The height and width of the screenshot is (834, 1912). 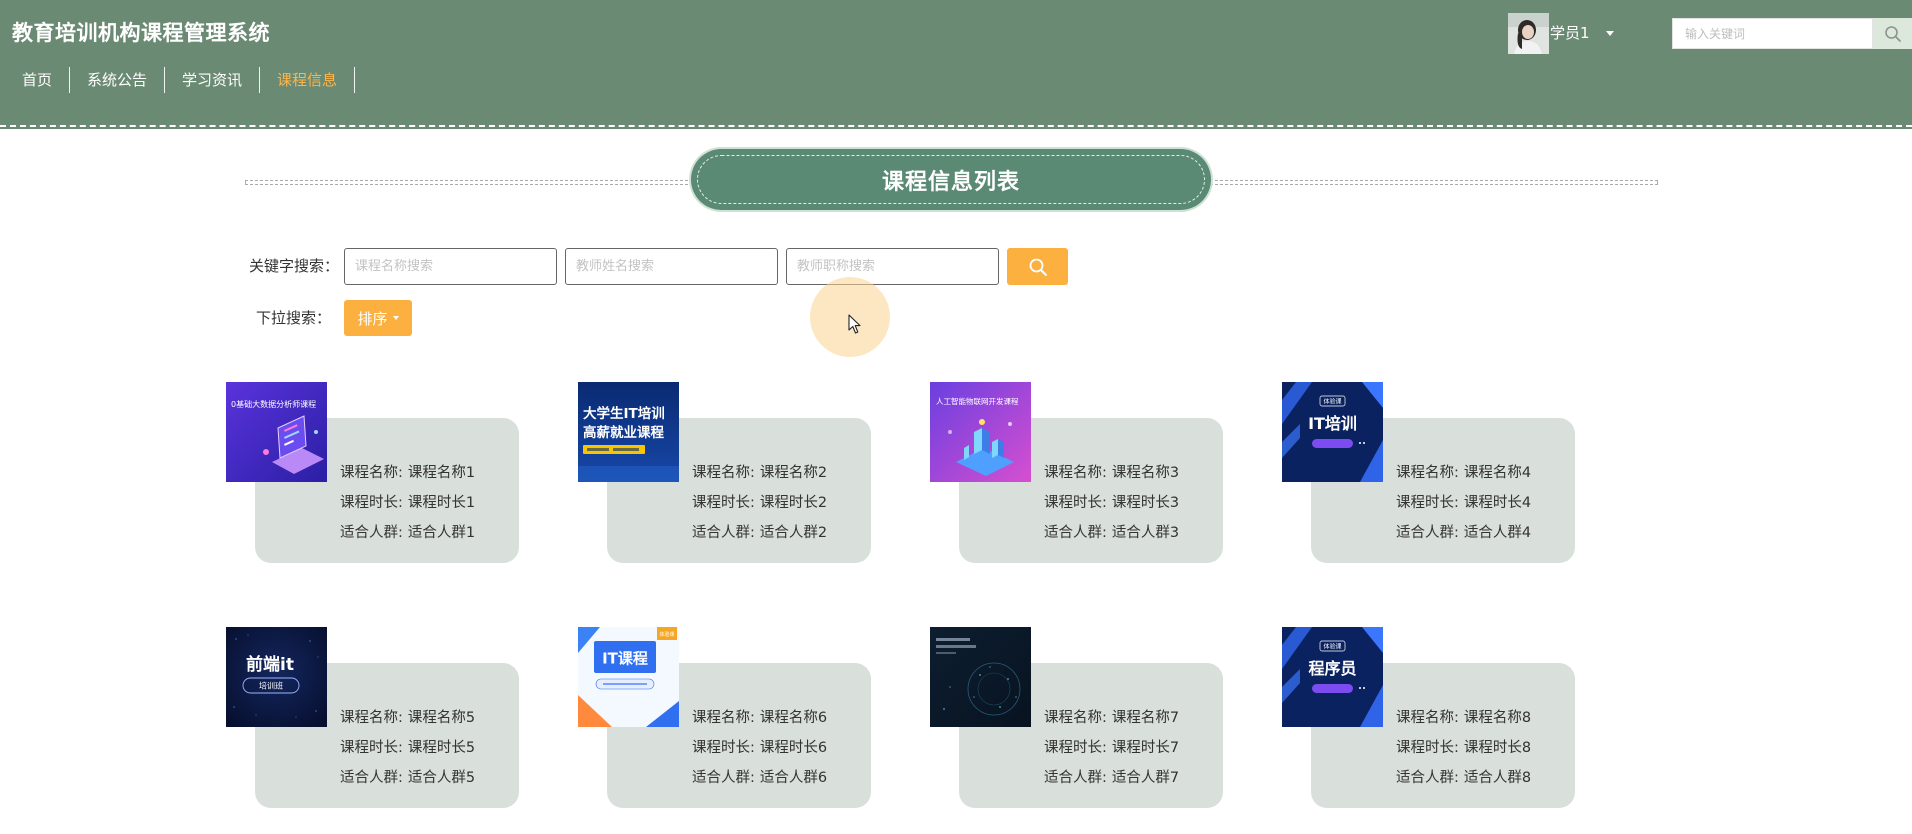 What do you see at coordinates (1463, 473) in the screenshot?
I see `course-name-line: 课程名称: 课程名称4` at bounding box center [1463, 473].